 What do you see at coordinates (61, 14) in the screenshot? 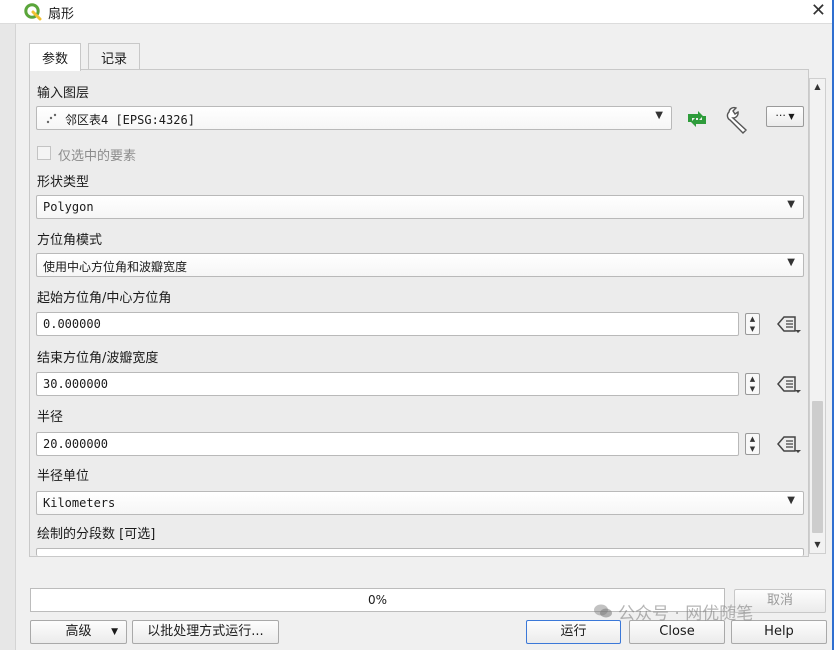
I see `window-title: 扇形` at bounding box center [61, 14].